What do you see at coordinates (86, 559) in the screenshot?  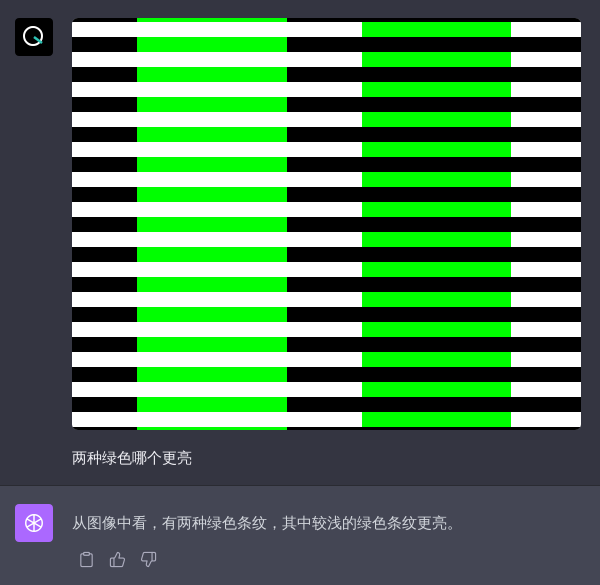 I see `clipboard-icon` at bounding box center [86, 559].